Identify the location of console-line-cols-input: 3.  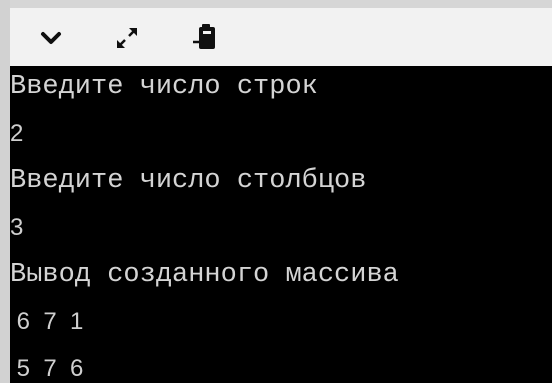
(17, 227).